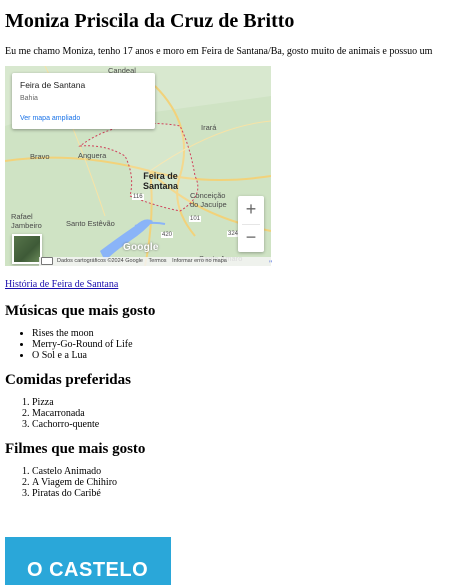 The image size is (462, 585). I want to click on road-101: 101, so click(195, 219).